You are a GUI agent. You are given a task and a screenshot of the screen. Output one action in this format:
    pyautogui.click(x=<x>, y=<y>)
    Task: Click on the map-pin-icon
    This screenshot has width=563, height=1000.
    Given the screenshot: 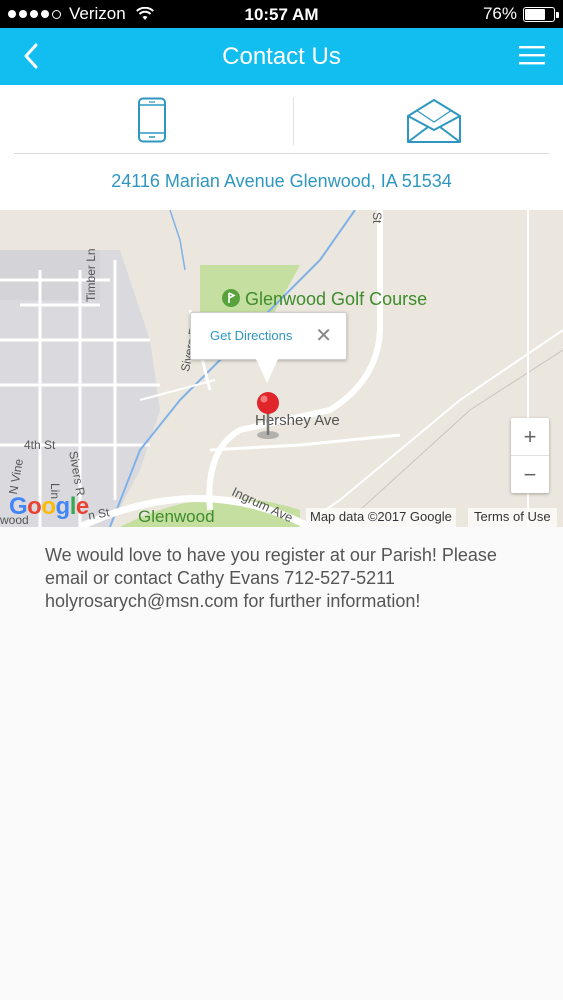 What is the action you would take?
    pyautogui.click(x=268, y=415)
    